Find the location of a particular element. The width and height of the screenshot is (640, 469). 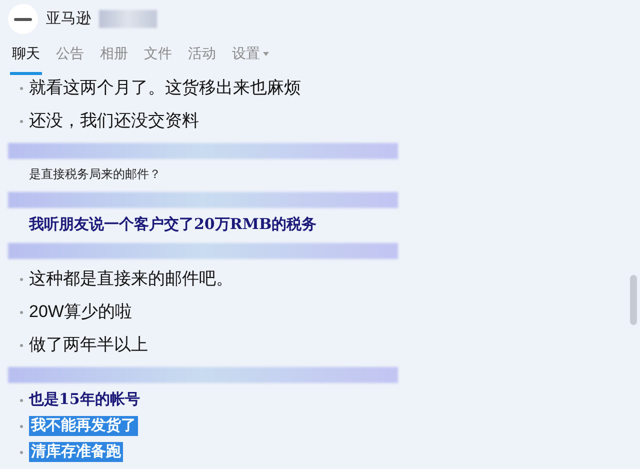

tab: 活动 is located at coordinates (202, 59).